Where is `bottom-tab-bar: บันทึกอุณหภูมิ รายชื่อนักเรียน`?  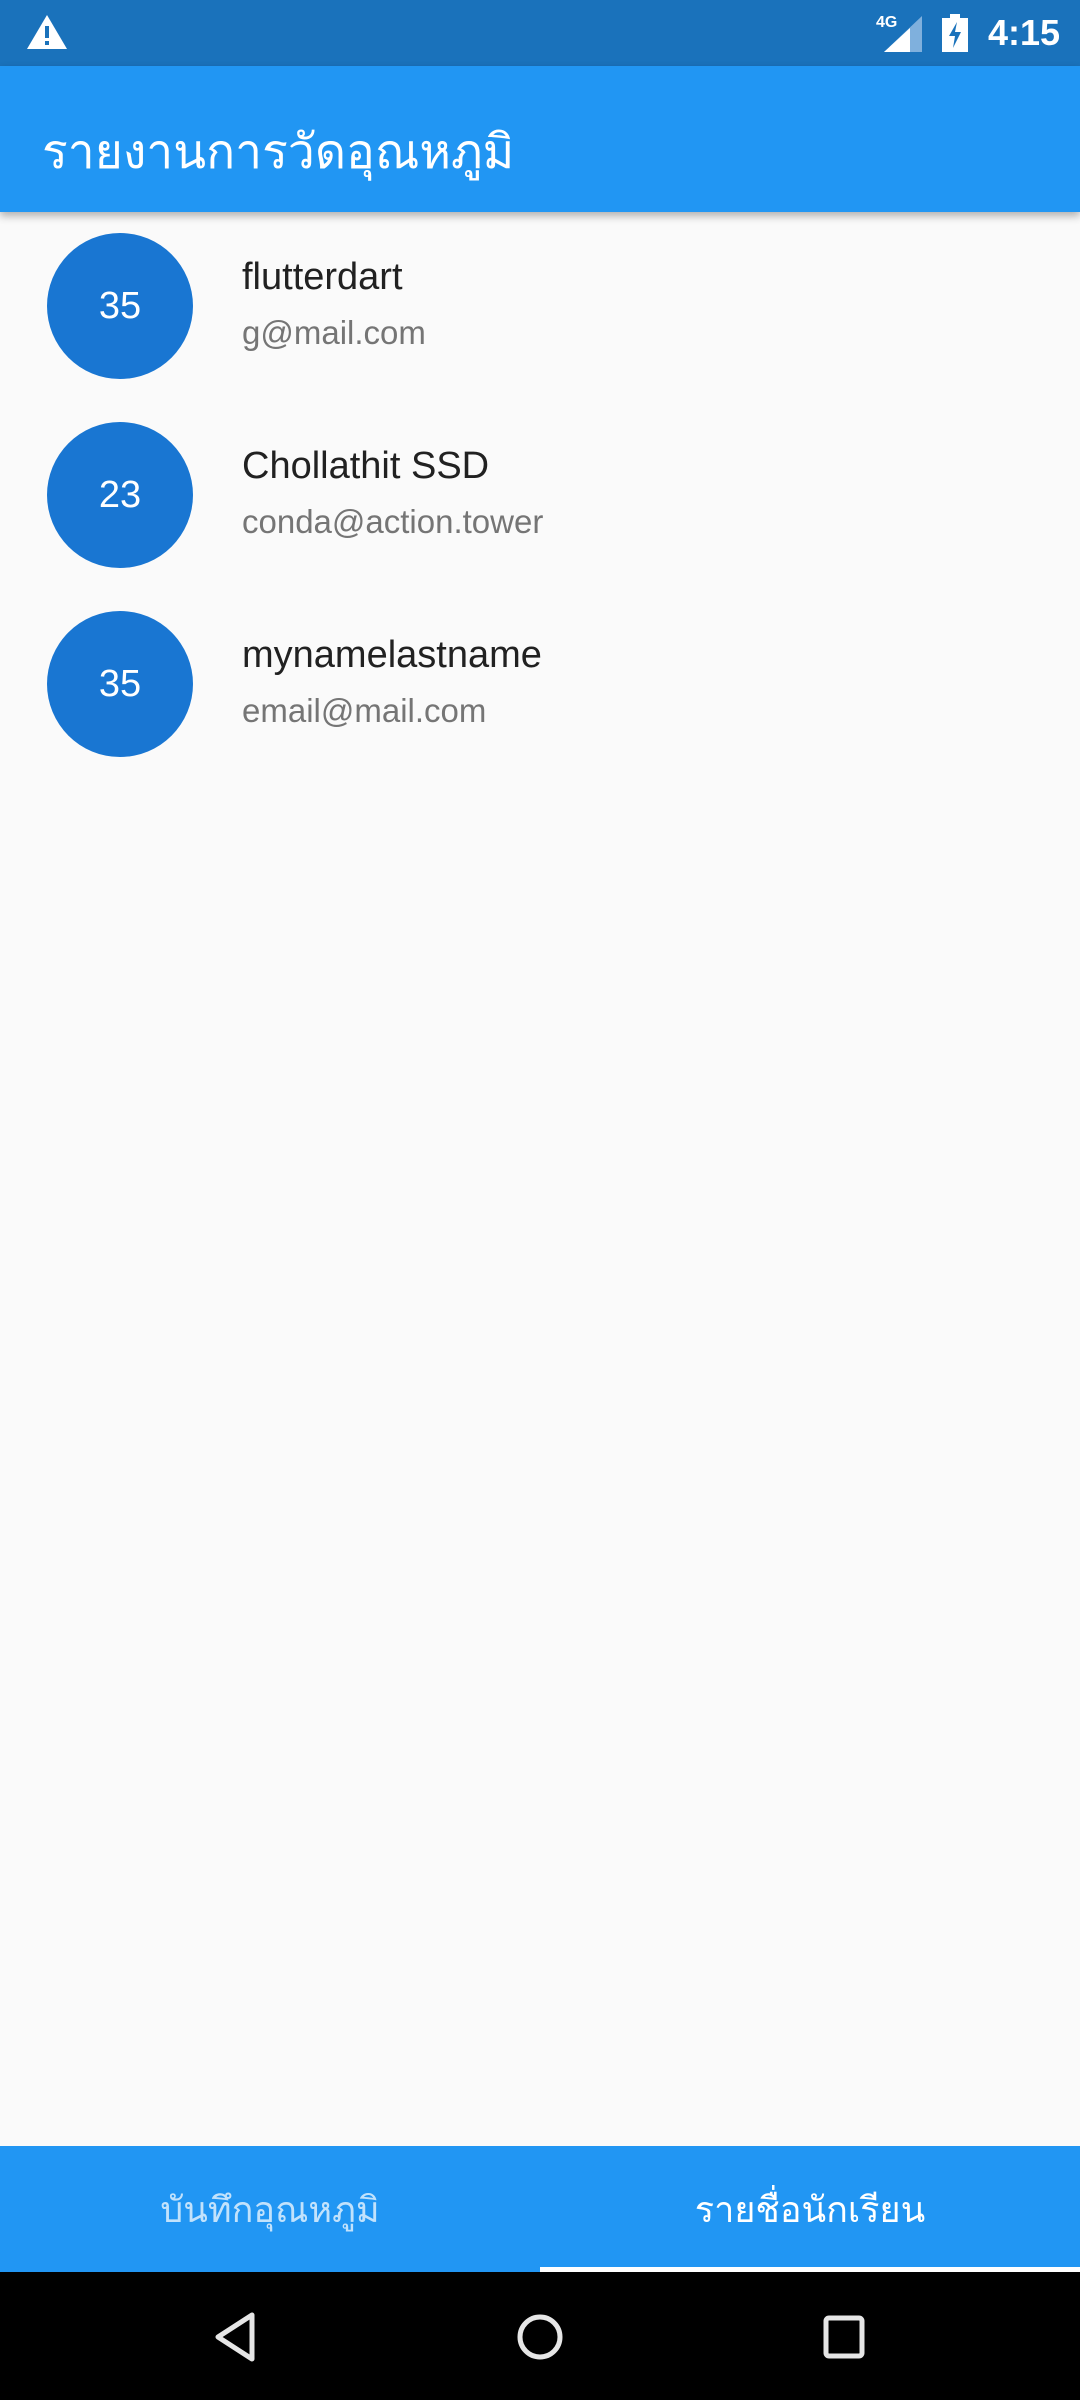 bottom-tab-bar: บันทึกอุณหภูมิ รายชื่อนักเรียน is located at coordinates (540, 2209).